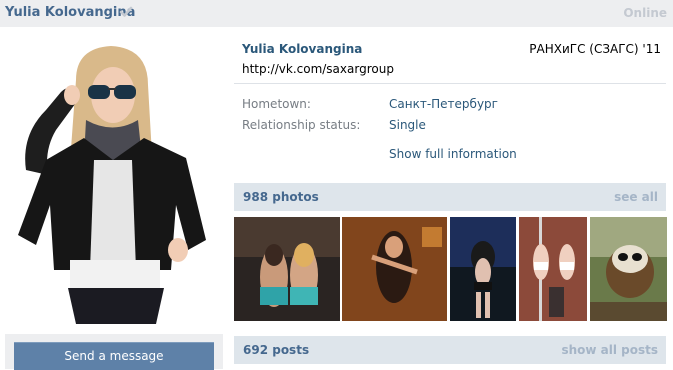 The width and height of the screenshot is (673, 370). I want to click on info-label-relationship: Relationship status:, so click(301, 125).